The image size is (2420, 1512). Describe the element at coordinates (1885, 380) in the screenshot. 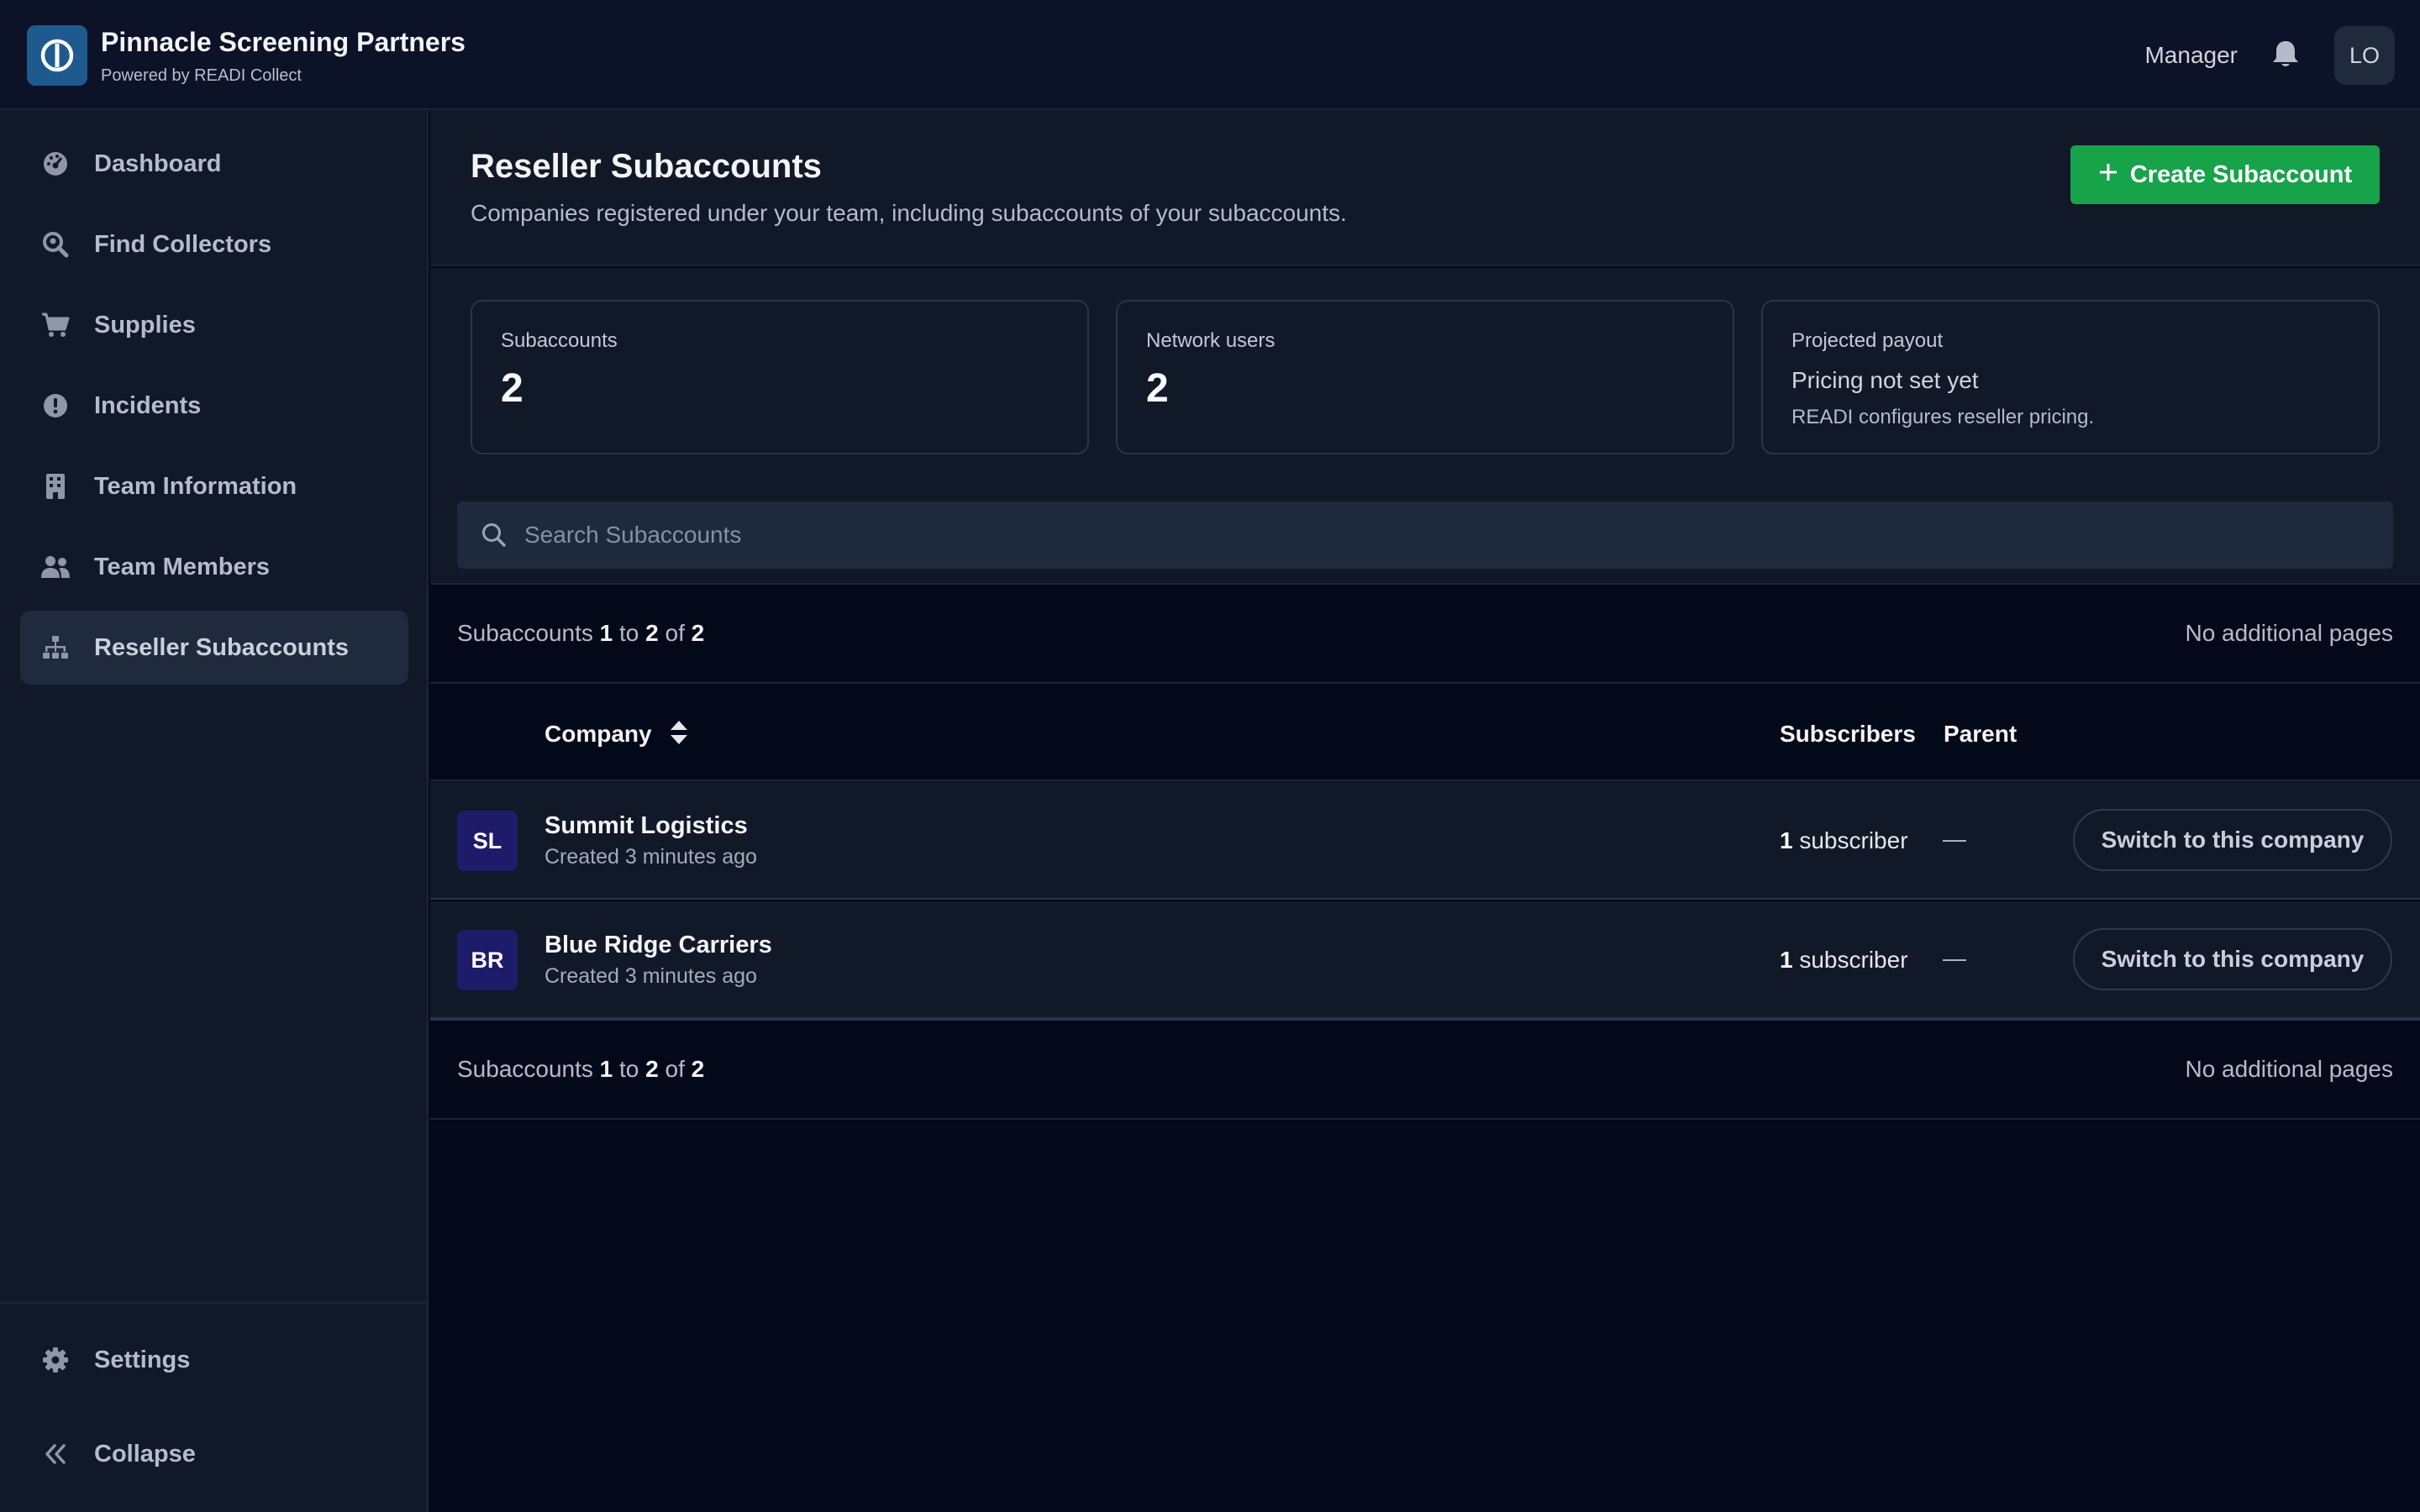

I see `stat-value: Pricing not set yet` at that location.